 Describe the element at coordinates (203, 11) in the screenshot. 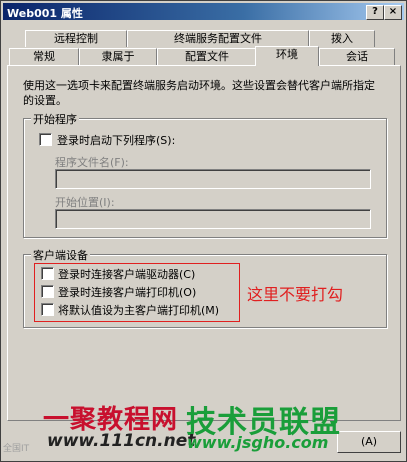

I see `title-bar: Web001 属性 ? ×` at that location.